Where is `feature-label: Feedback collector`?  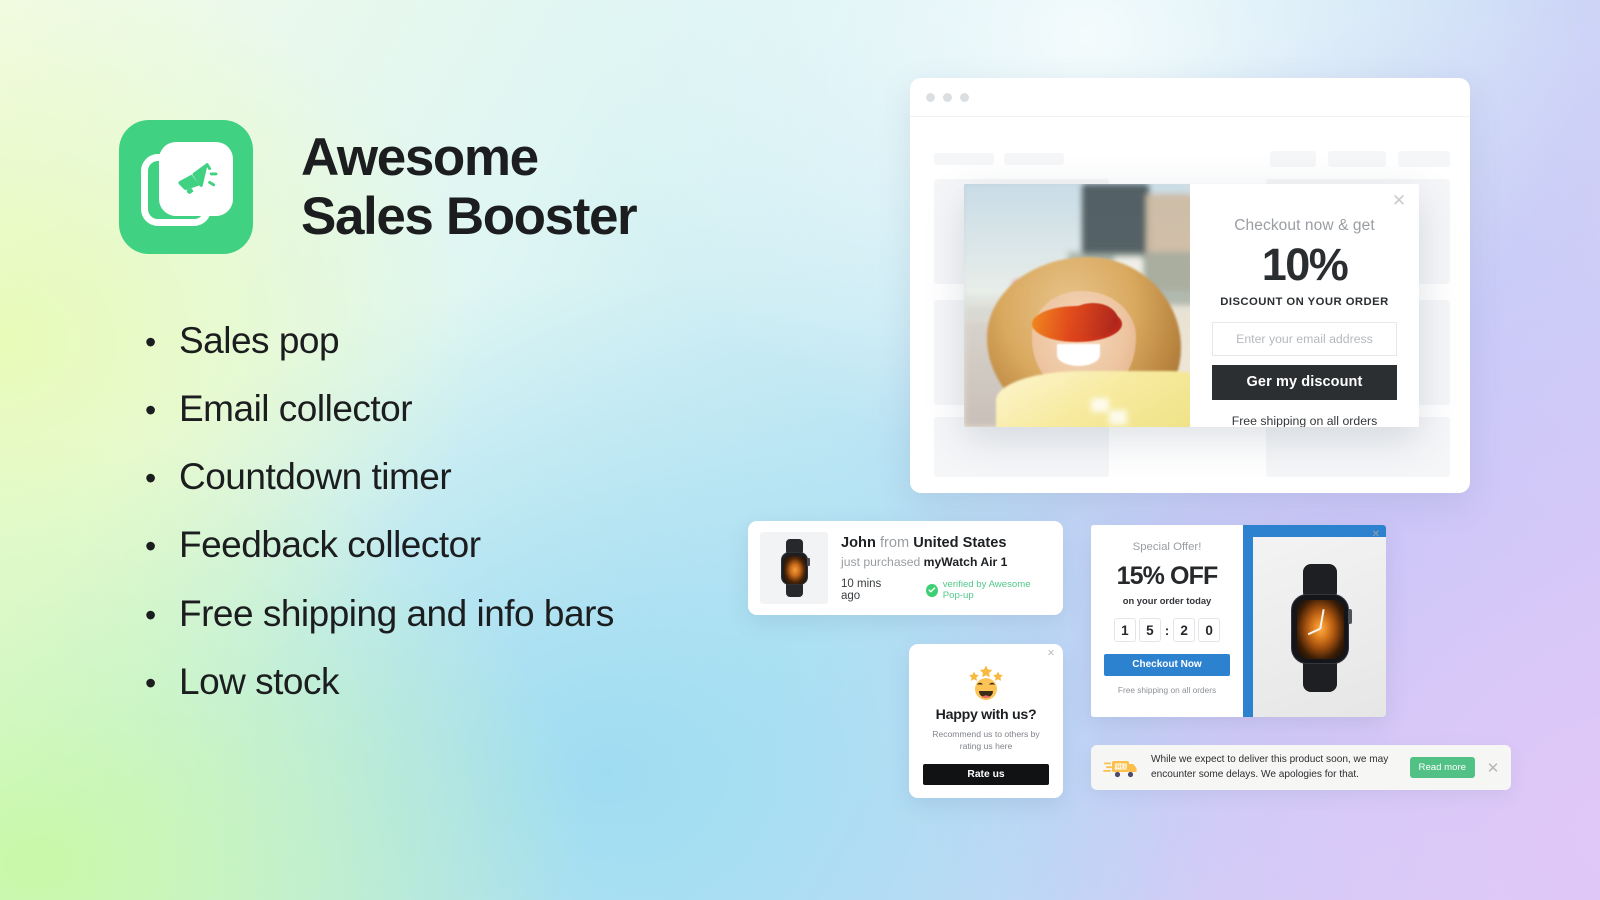
feature-label: Feedback collector is located at coordinates (330, 545).